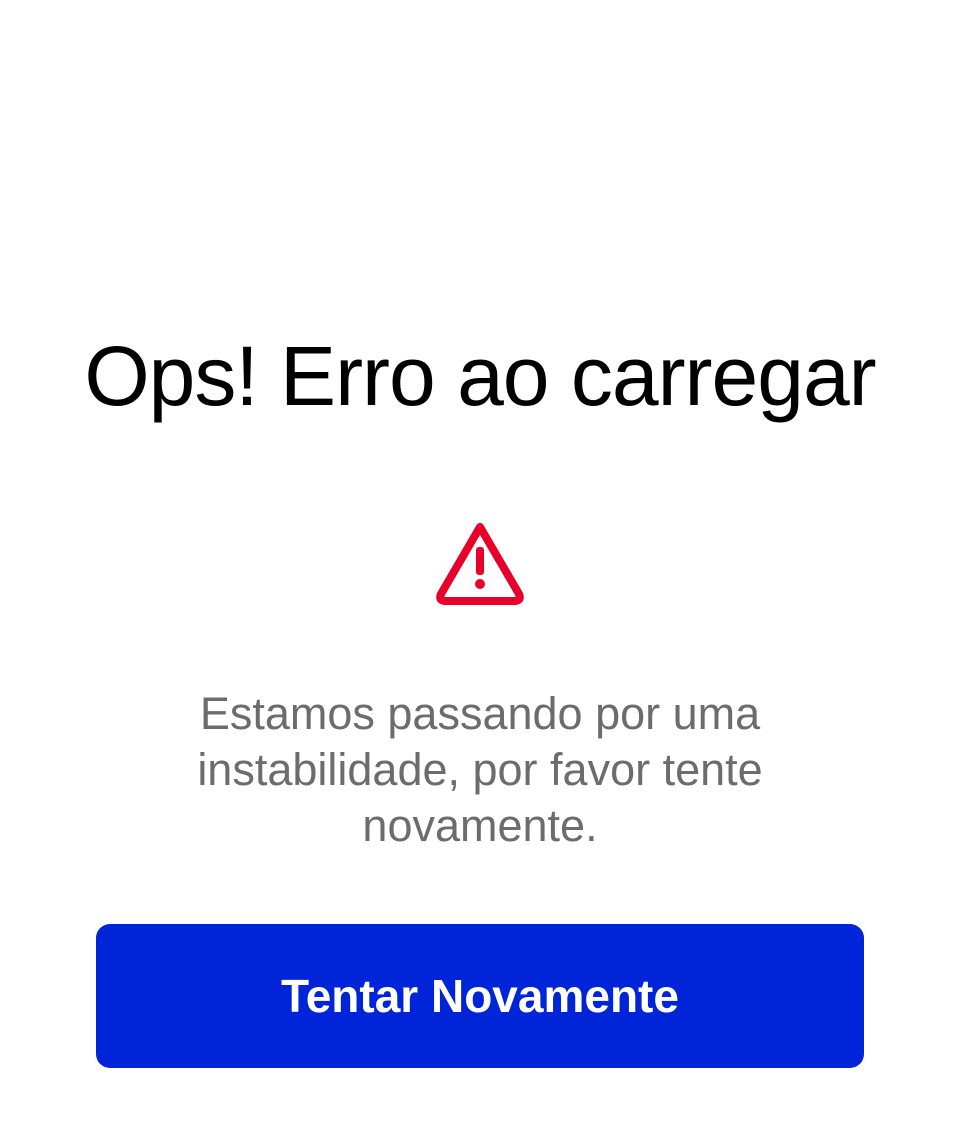 This screenshot has width=960, height=1140. What do you see at coordinates (480, 564) in the screenshot?
I see `warning-triangle-icon` at bounding box center [480, 564].